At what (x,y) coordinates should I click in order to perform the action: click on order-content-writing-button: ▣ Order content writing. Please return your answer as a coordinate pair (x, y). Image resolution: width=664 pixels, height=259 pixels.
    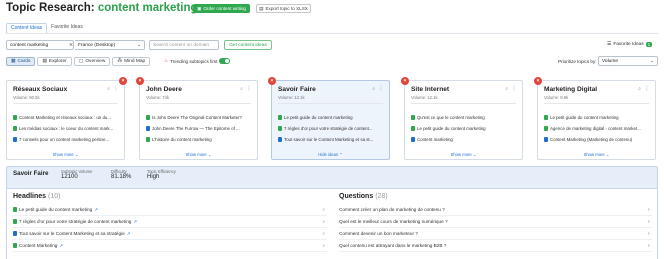
    Looking at the image, I should click on (221, 8).